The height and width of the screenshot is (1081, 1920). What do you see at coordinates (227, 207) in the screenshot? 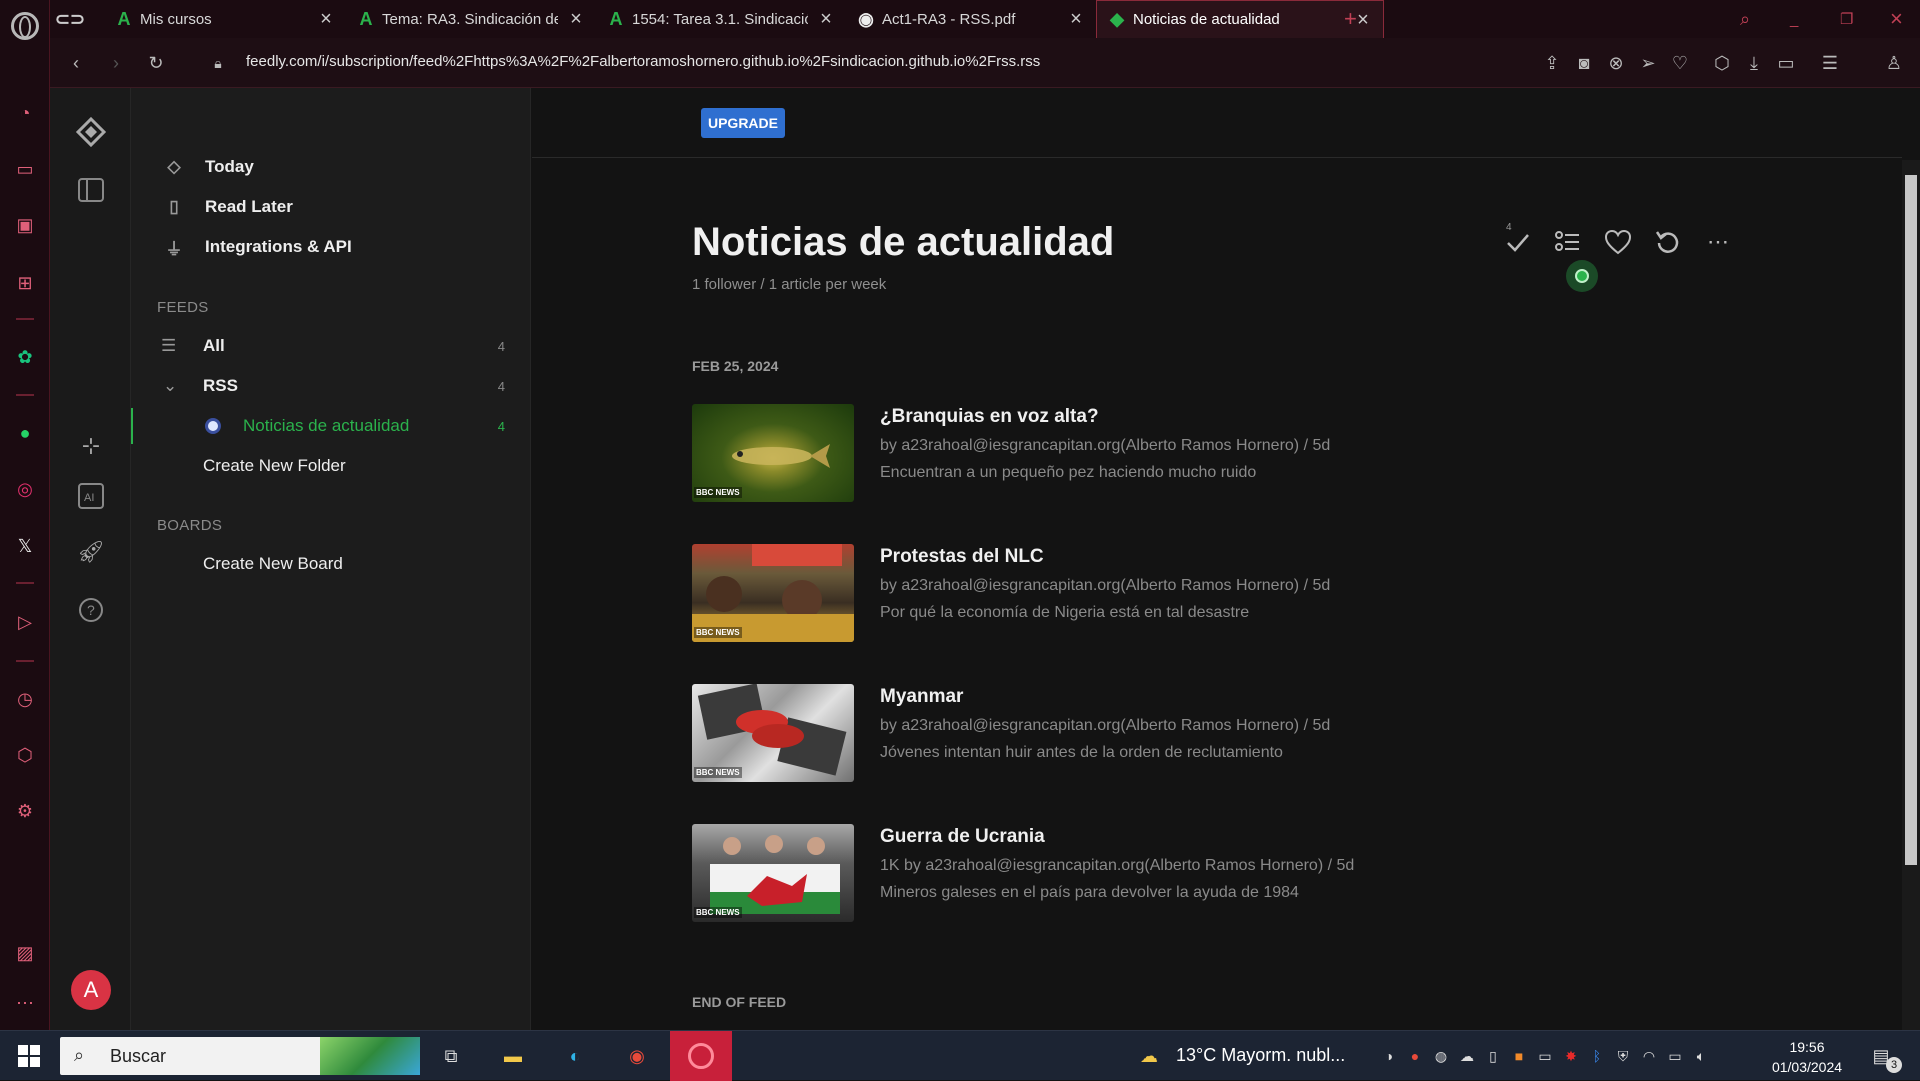
I see `nav-read-later: ▯ Read Later` at bounding box center [227, 207].